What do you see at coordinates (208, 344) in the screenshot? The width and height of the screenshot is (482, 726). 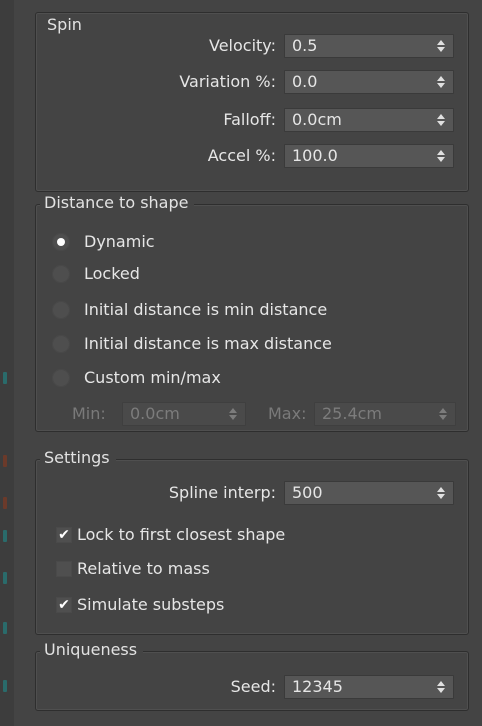 I see `radio-initial-max-label: Initial distance is max distance` at bounding box center [208, 344].